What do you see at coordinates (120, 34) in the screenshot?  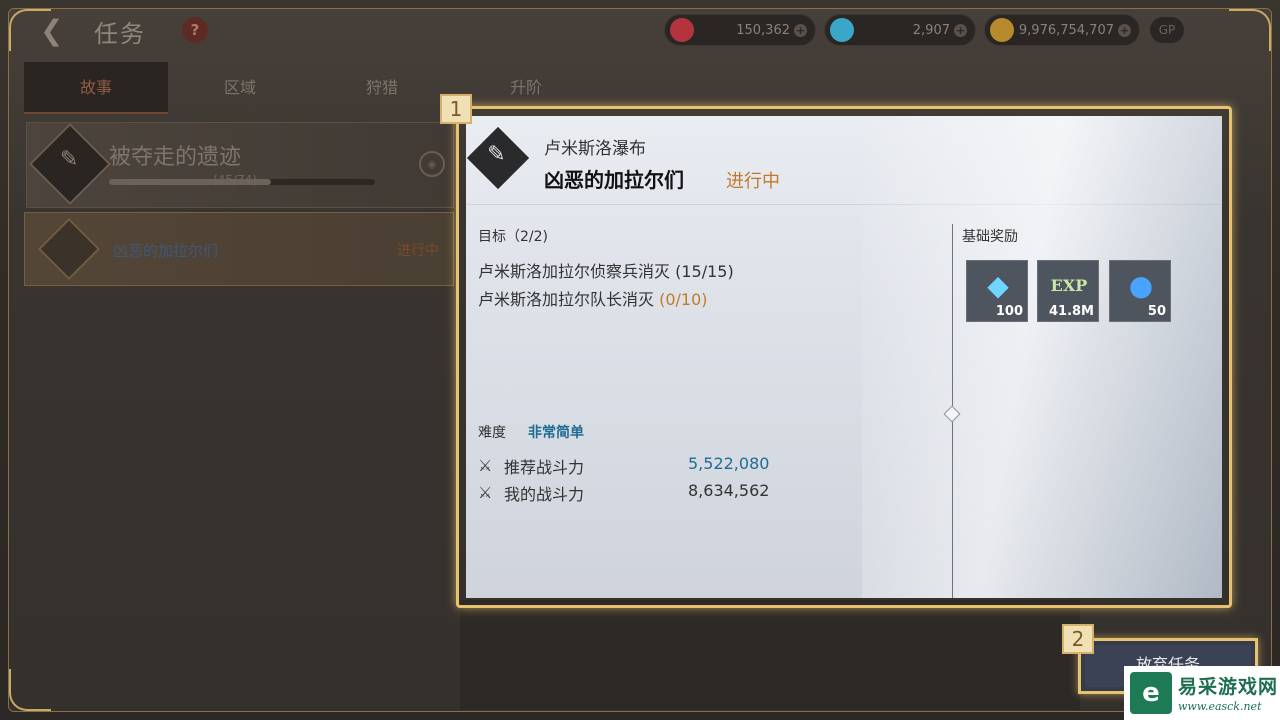 I see `page-title: 任务` at bounding box center [120, 34].